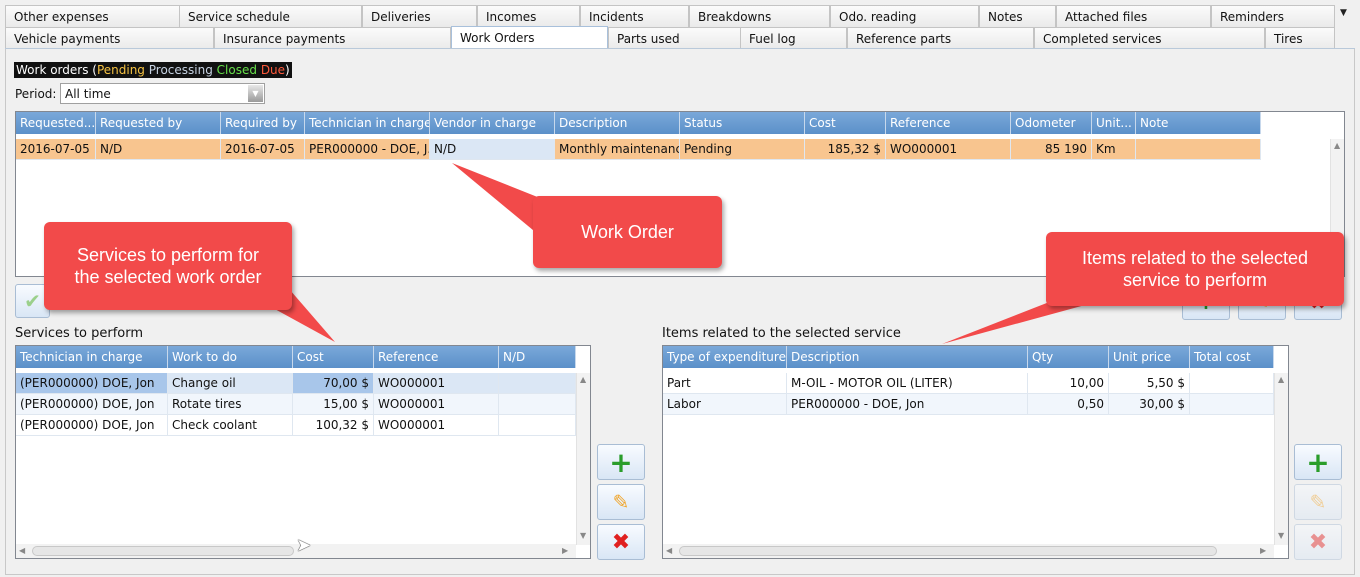  I want to click on work-order-callout: Work Order, so click(627, 232).